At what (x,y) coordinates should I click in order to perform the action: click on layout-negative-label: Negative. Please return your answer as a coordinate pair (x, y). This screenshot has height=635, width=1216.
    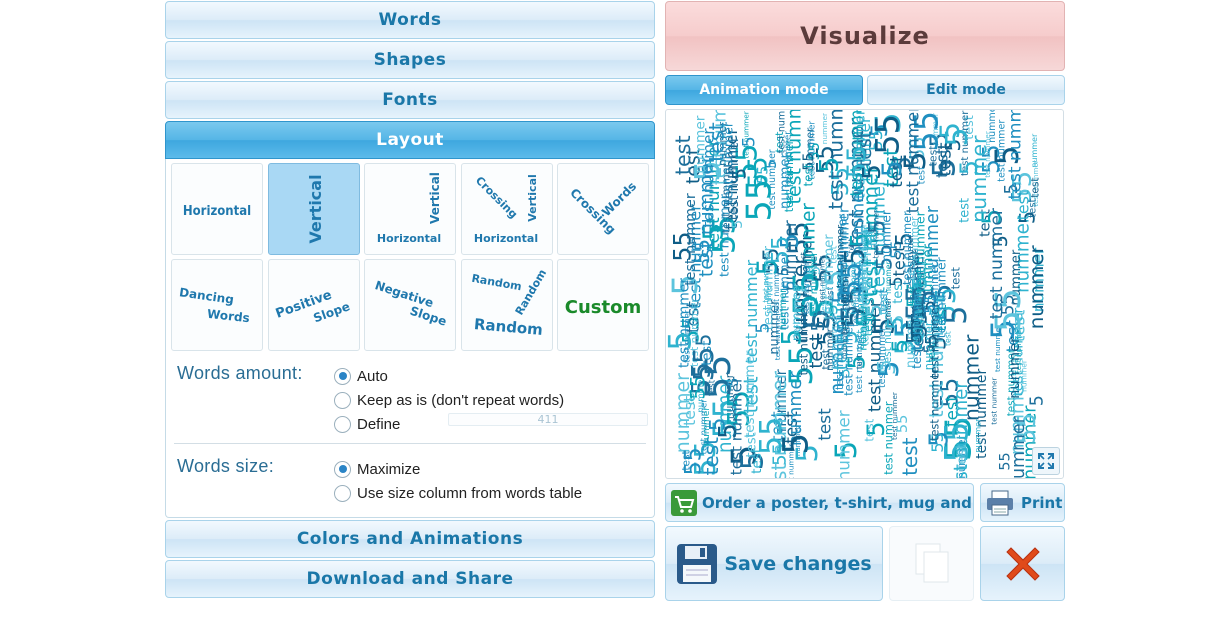
    Looking at the image, I should click on (404, 294).